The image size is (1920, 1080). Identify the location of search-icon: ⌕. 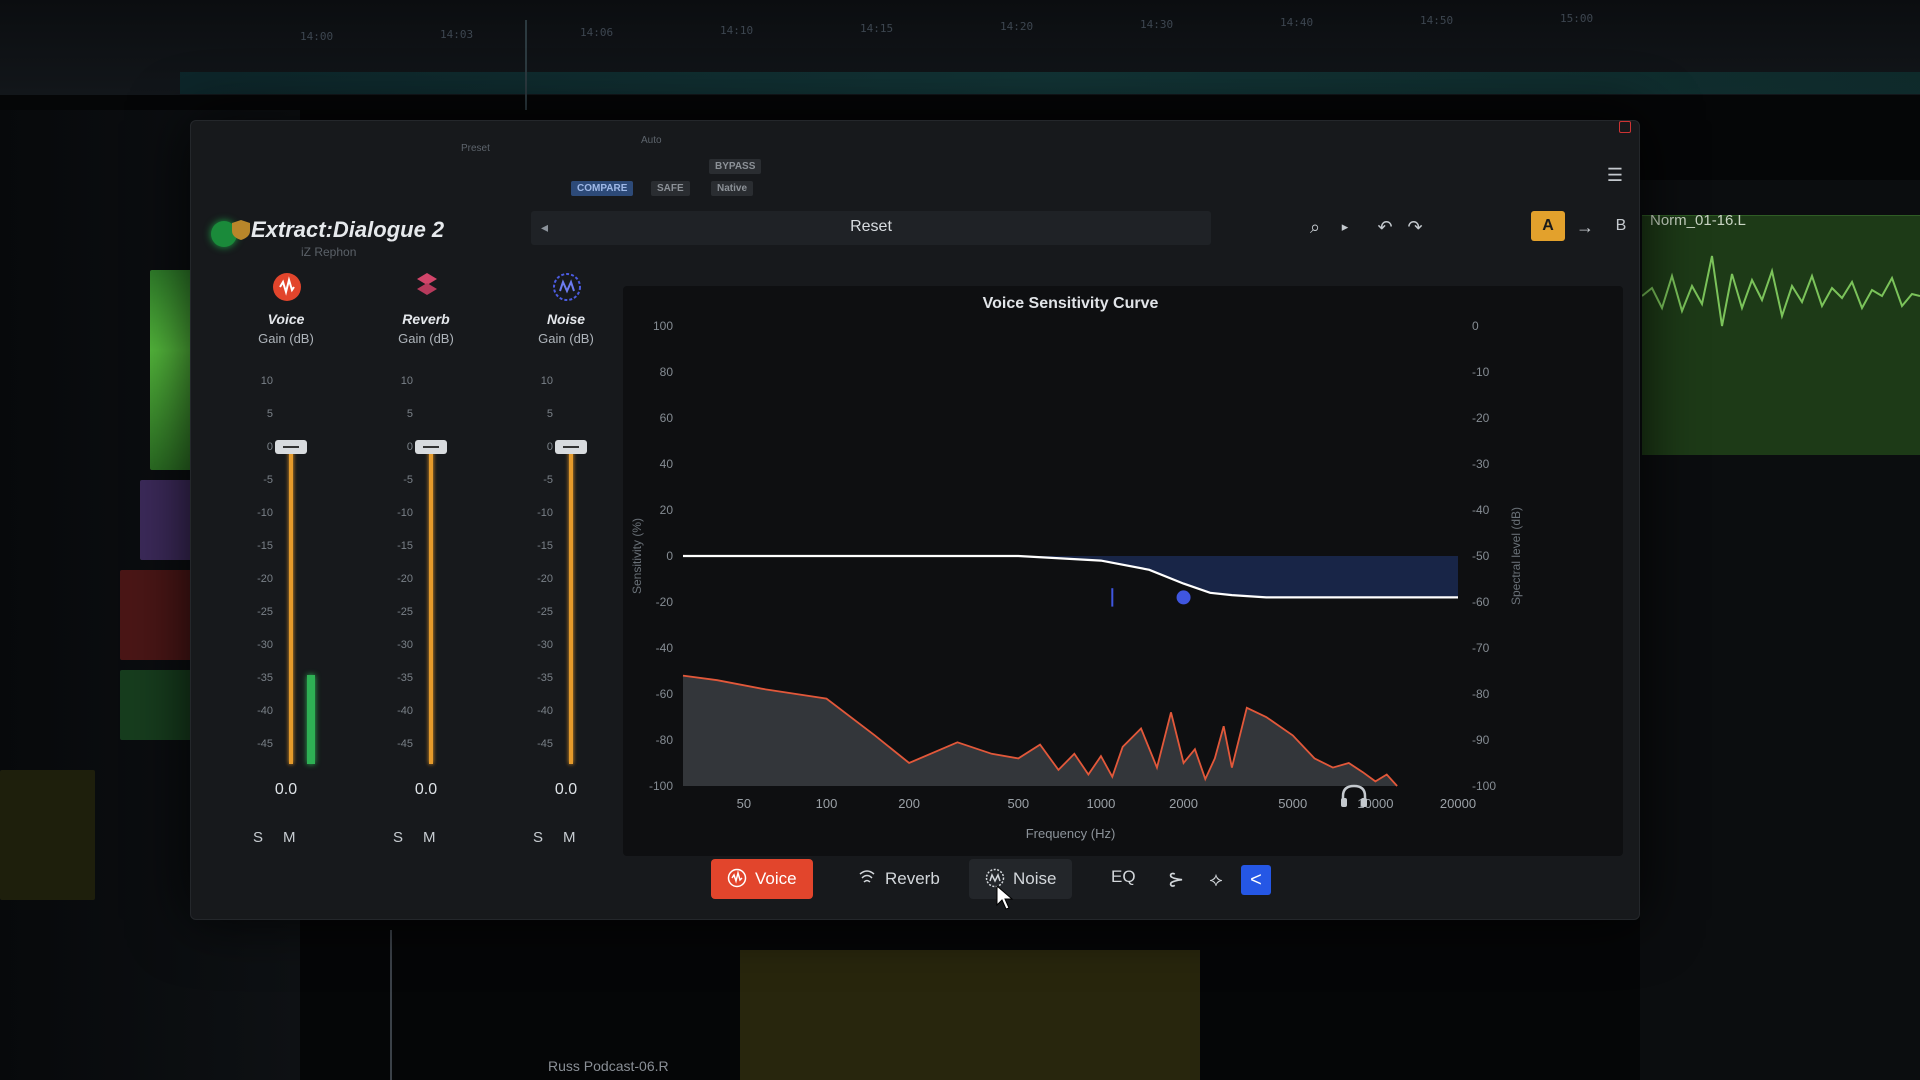
(1315, 227).